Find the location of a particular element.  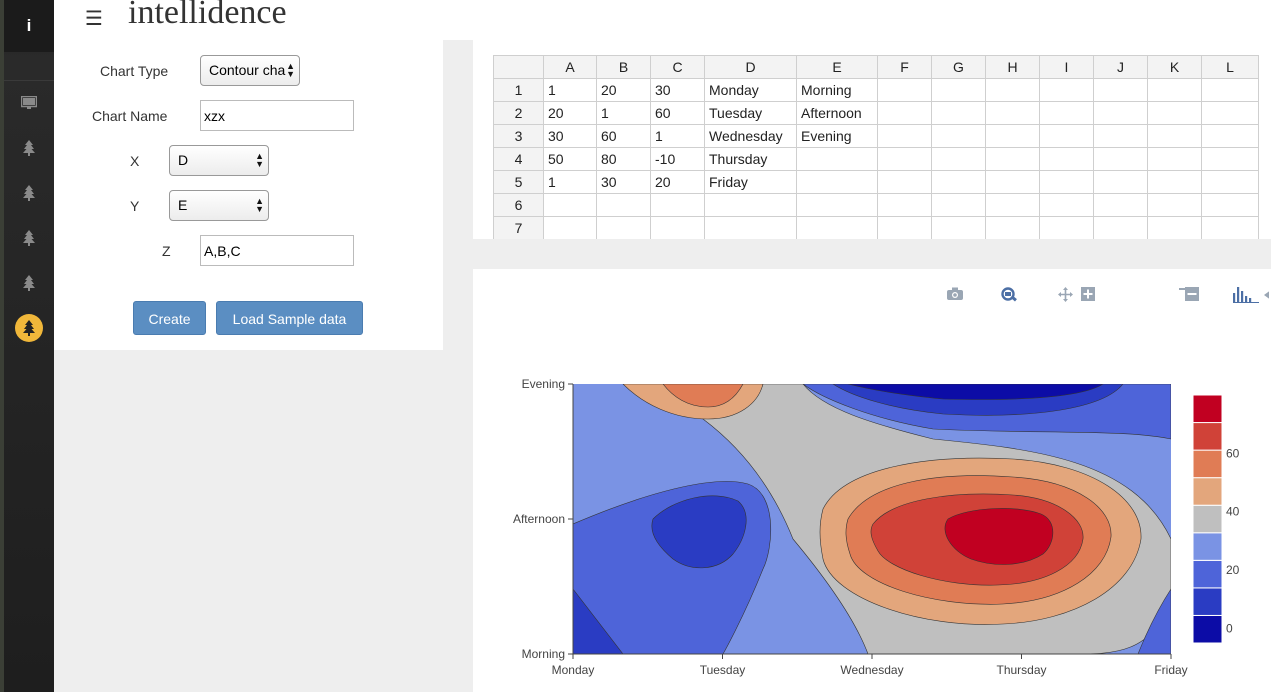

y-select: E ▲ ▼ is located at coordinates (219, 205).